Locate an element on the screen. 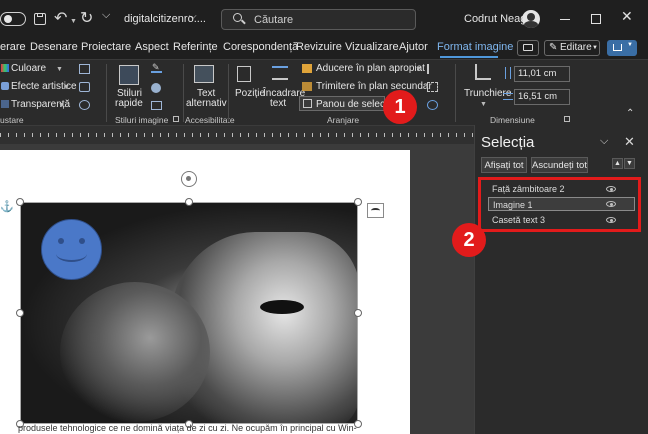  customize-toolbar-icon: ⌵ is located at coordinates (106, 15).